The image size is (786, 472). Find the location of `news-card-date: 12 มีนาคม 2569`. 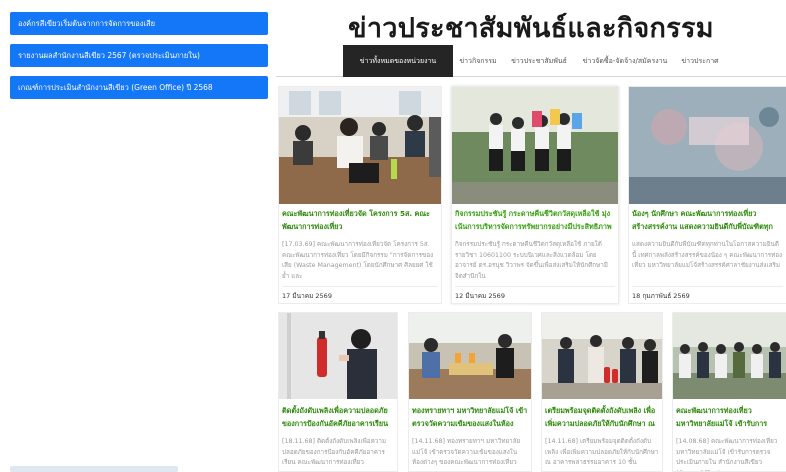

news-card-date: 12 มีนาคม 2569 is located at coordinates (480, 296).